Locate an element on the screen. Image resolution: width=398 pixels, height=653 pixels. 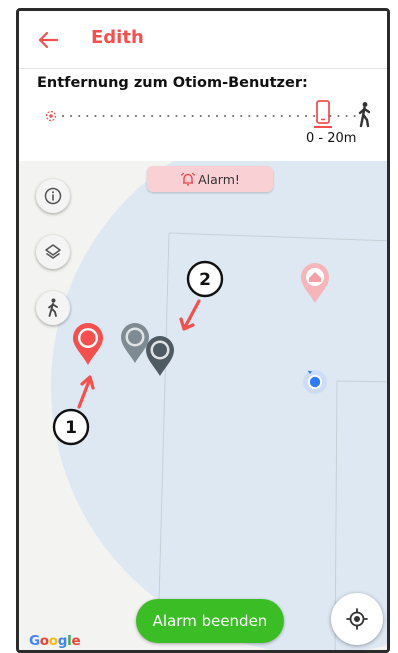
red-location-marker is located at coordinates (88, 344).